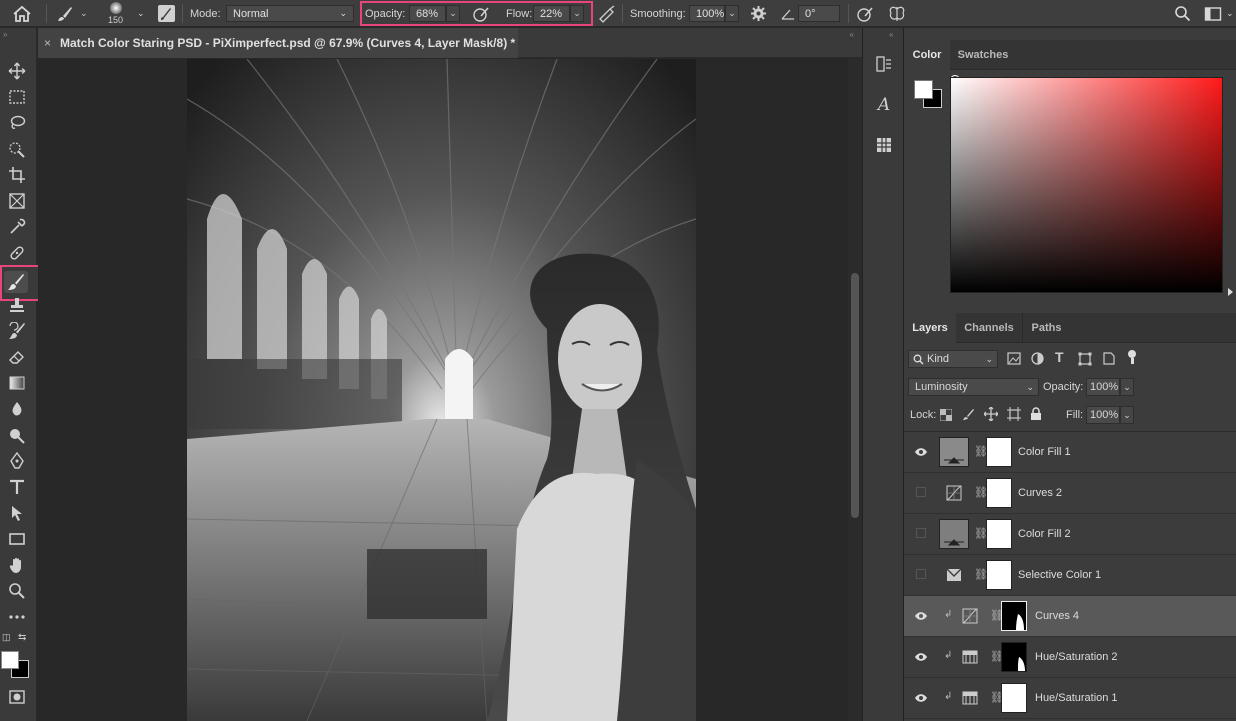 This screenshot has height=721, width=1236. Describe the element at coordinates (983, 55) in the screenshot. I see `tab-swatches: Swatches` at that location.